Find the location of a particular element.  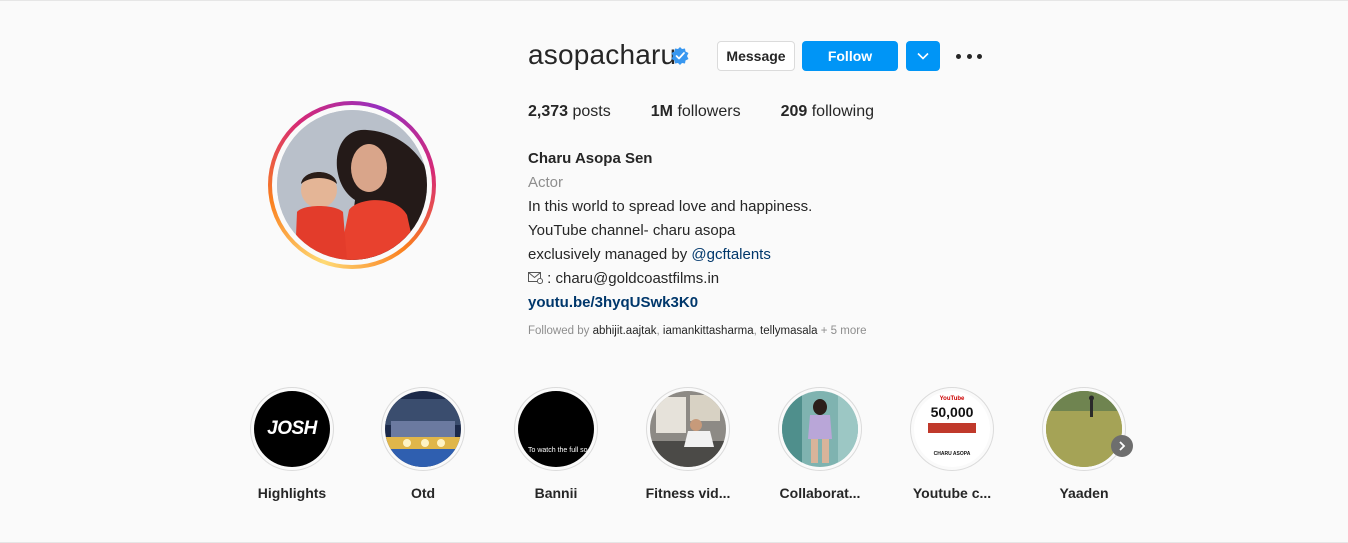

followers-count: 1M is located at coordinates (661, 111).